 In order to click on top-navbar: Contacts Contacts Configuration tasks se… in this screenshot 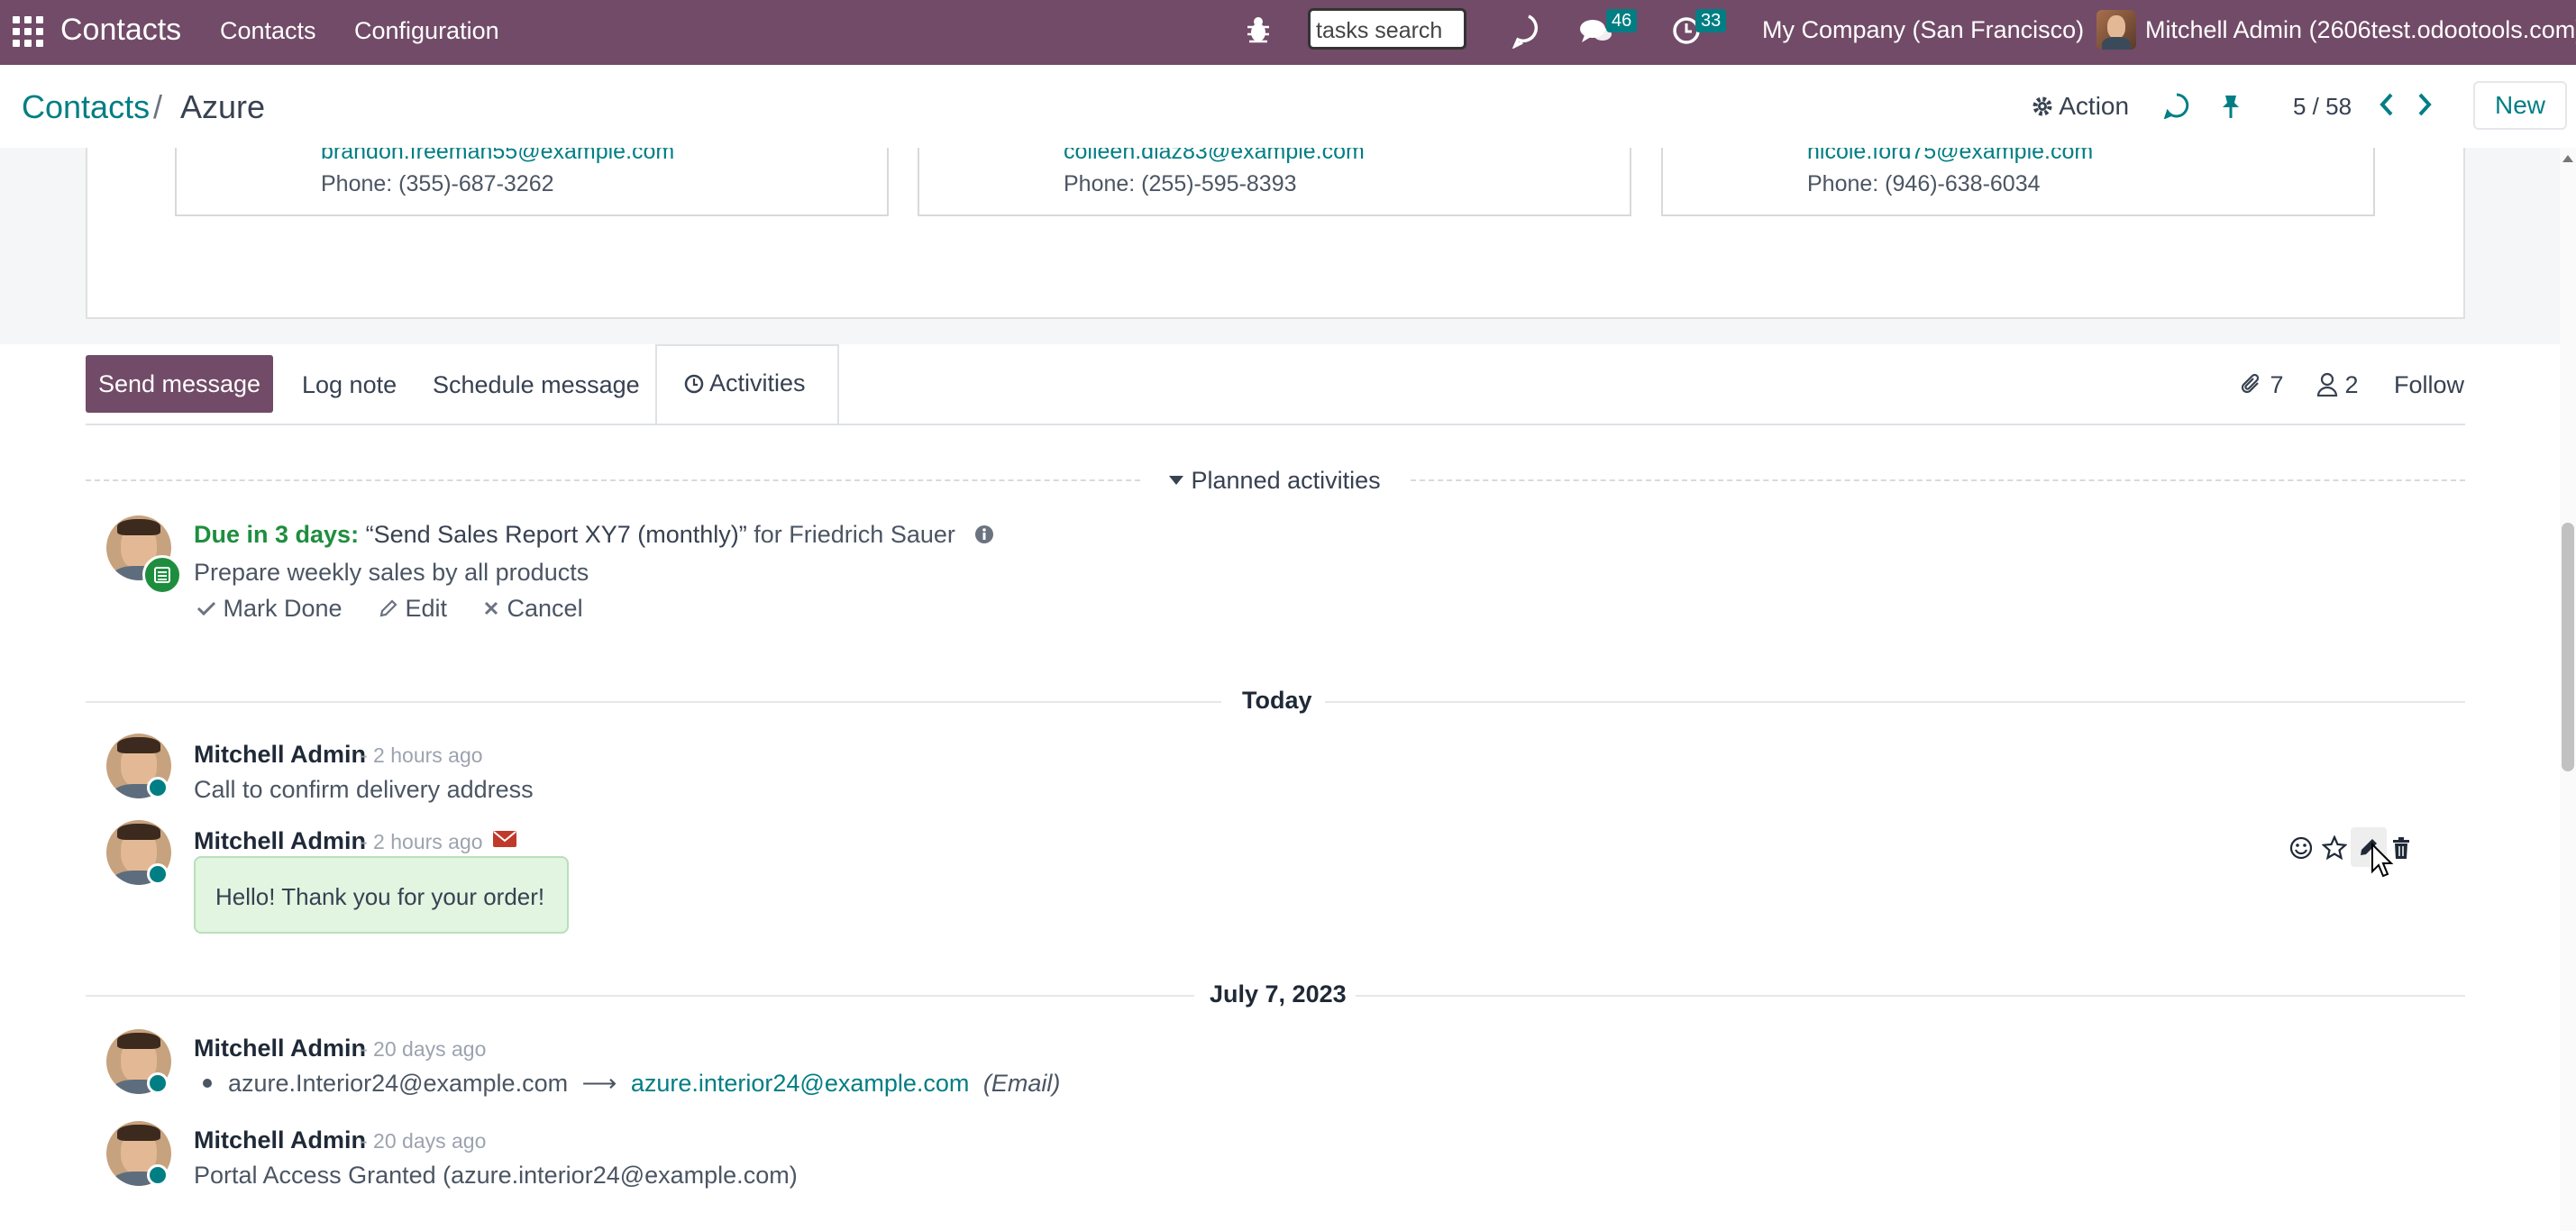, I will do `click(1288, 32)`.